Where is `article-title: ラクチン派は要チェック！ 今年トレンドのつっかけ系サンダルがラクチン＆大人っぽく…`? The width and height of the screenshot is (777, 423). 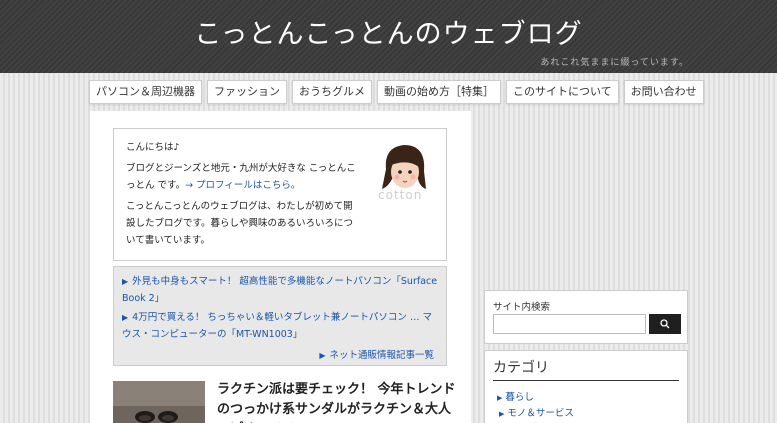 article-title: ラクチン派は要チェック！ 今年トレンドのつっかけ系サンダルがラクチン＆大人っぽく… is located at coordinates (339, 401).